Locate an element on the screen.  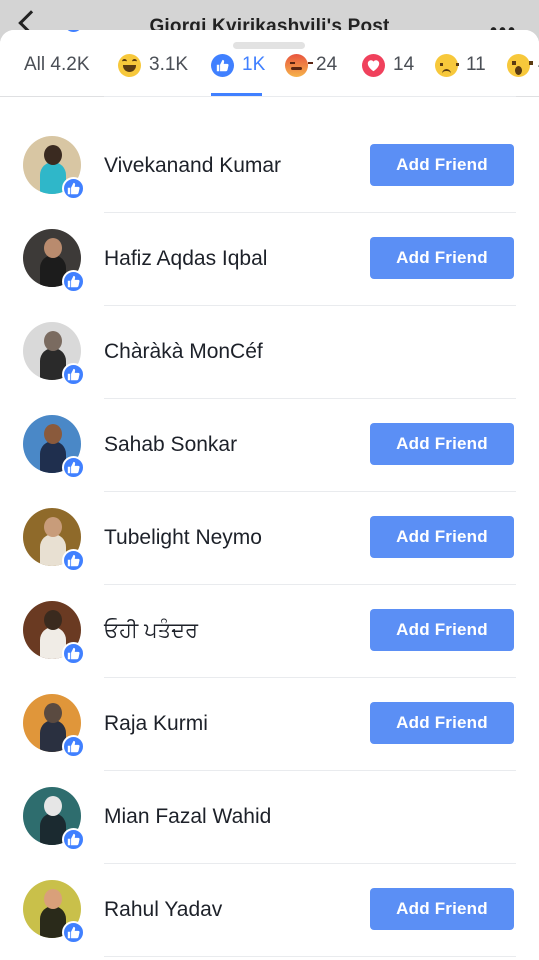
list-item: Hafiz Aqdas Iqbal Add Friend is located at coordinates (269, 259).